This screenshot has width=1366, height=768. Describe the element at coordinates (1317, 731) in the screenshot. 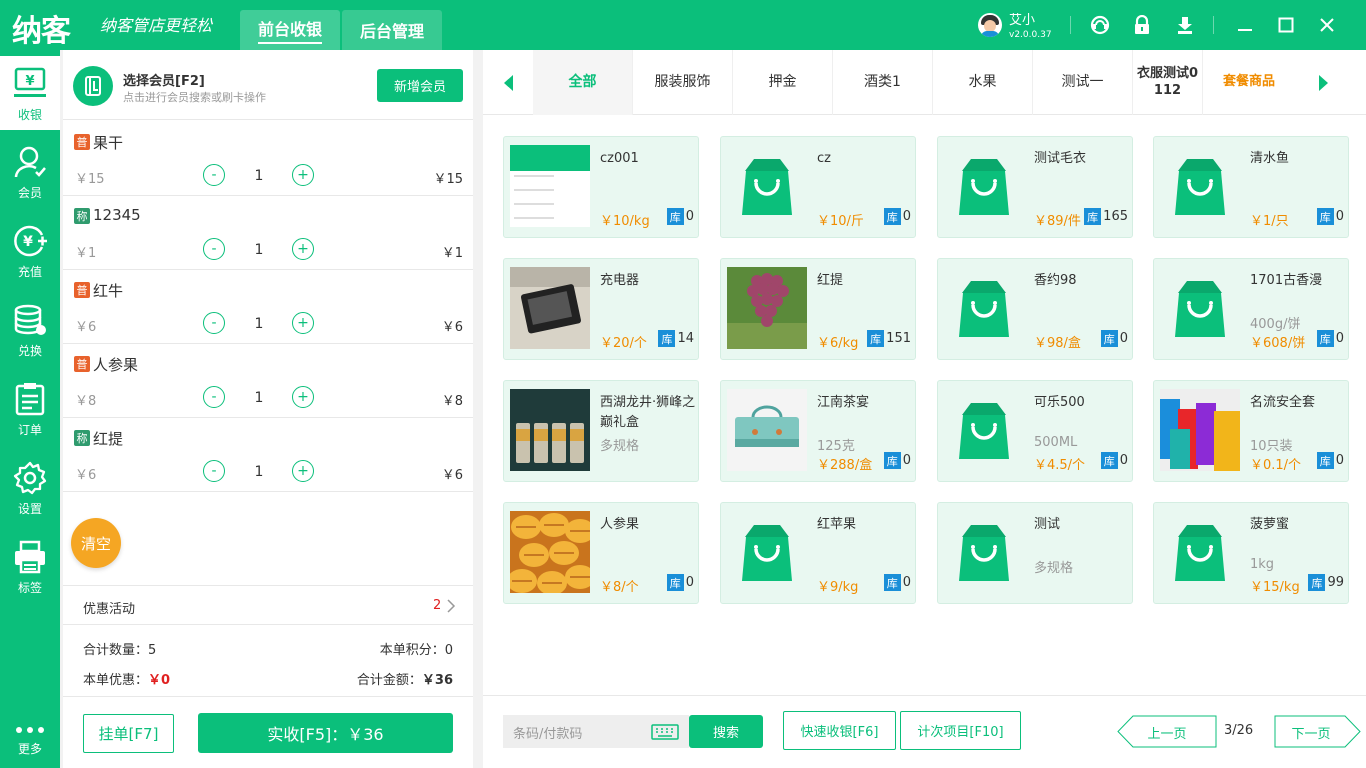

I see `next-page-button: 下一页` at that location.